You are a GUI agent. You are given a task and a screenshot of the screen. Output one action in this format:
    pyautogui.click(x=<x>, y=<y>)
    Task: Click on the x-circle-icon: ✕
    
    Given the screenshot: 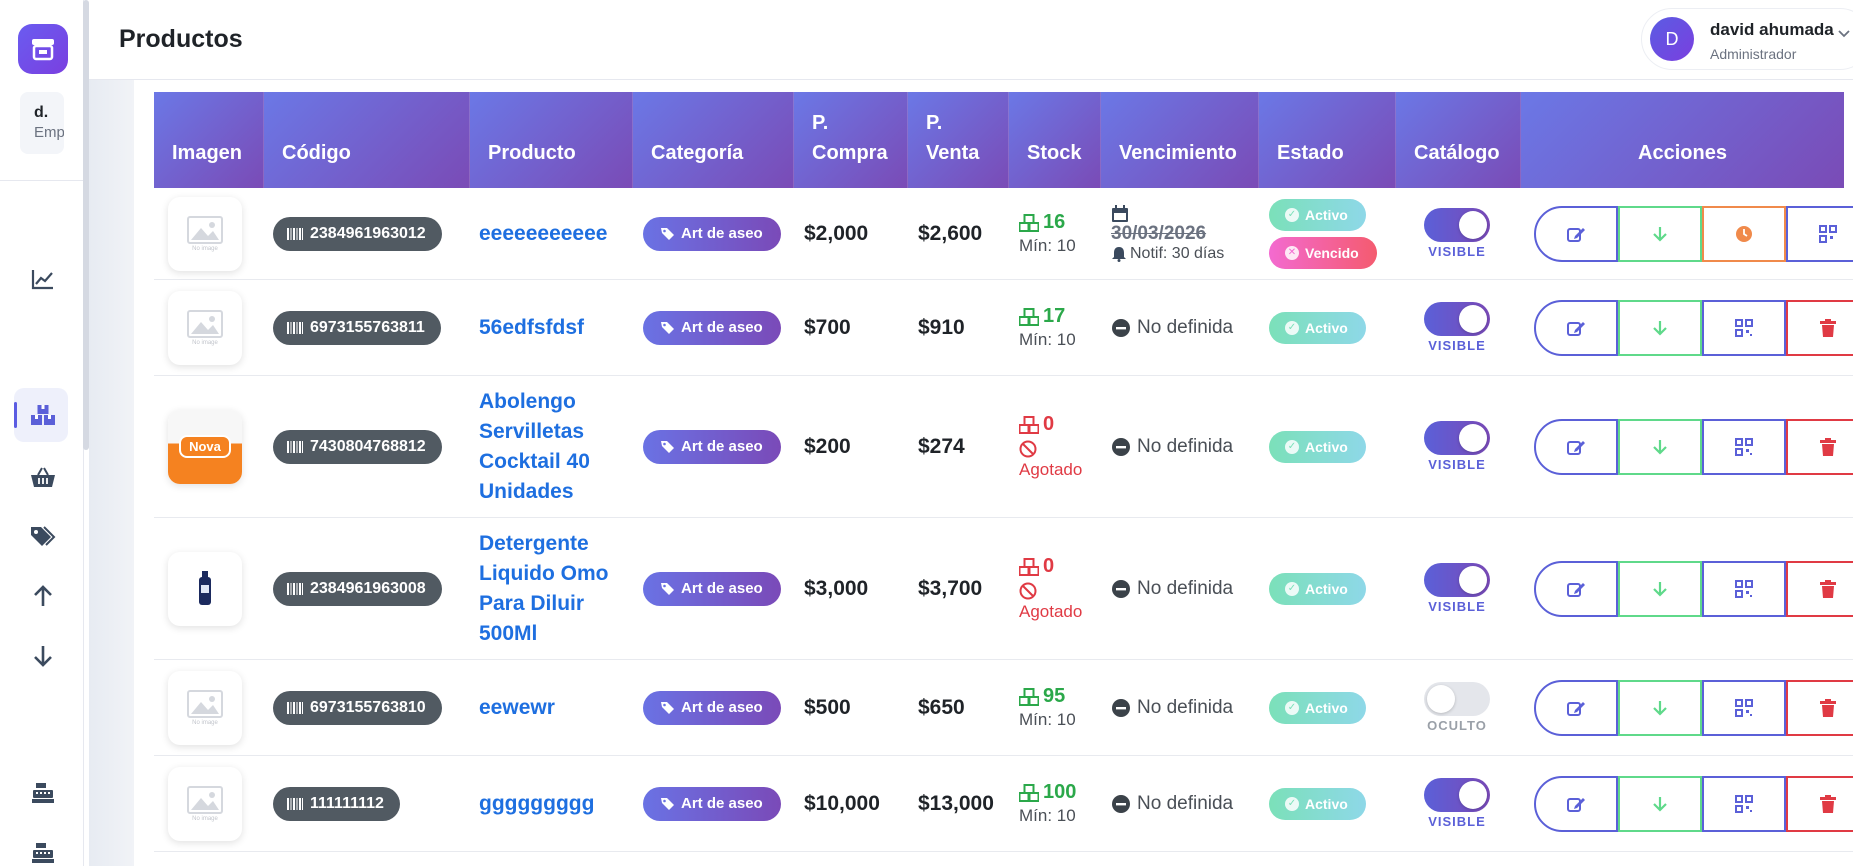 What is the action you would take?
    pyautogui.click(x=1292, y=252)
    